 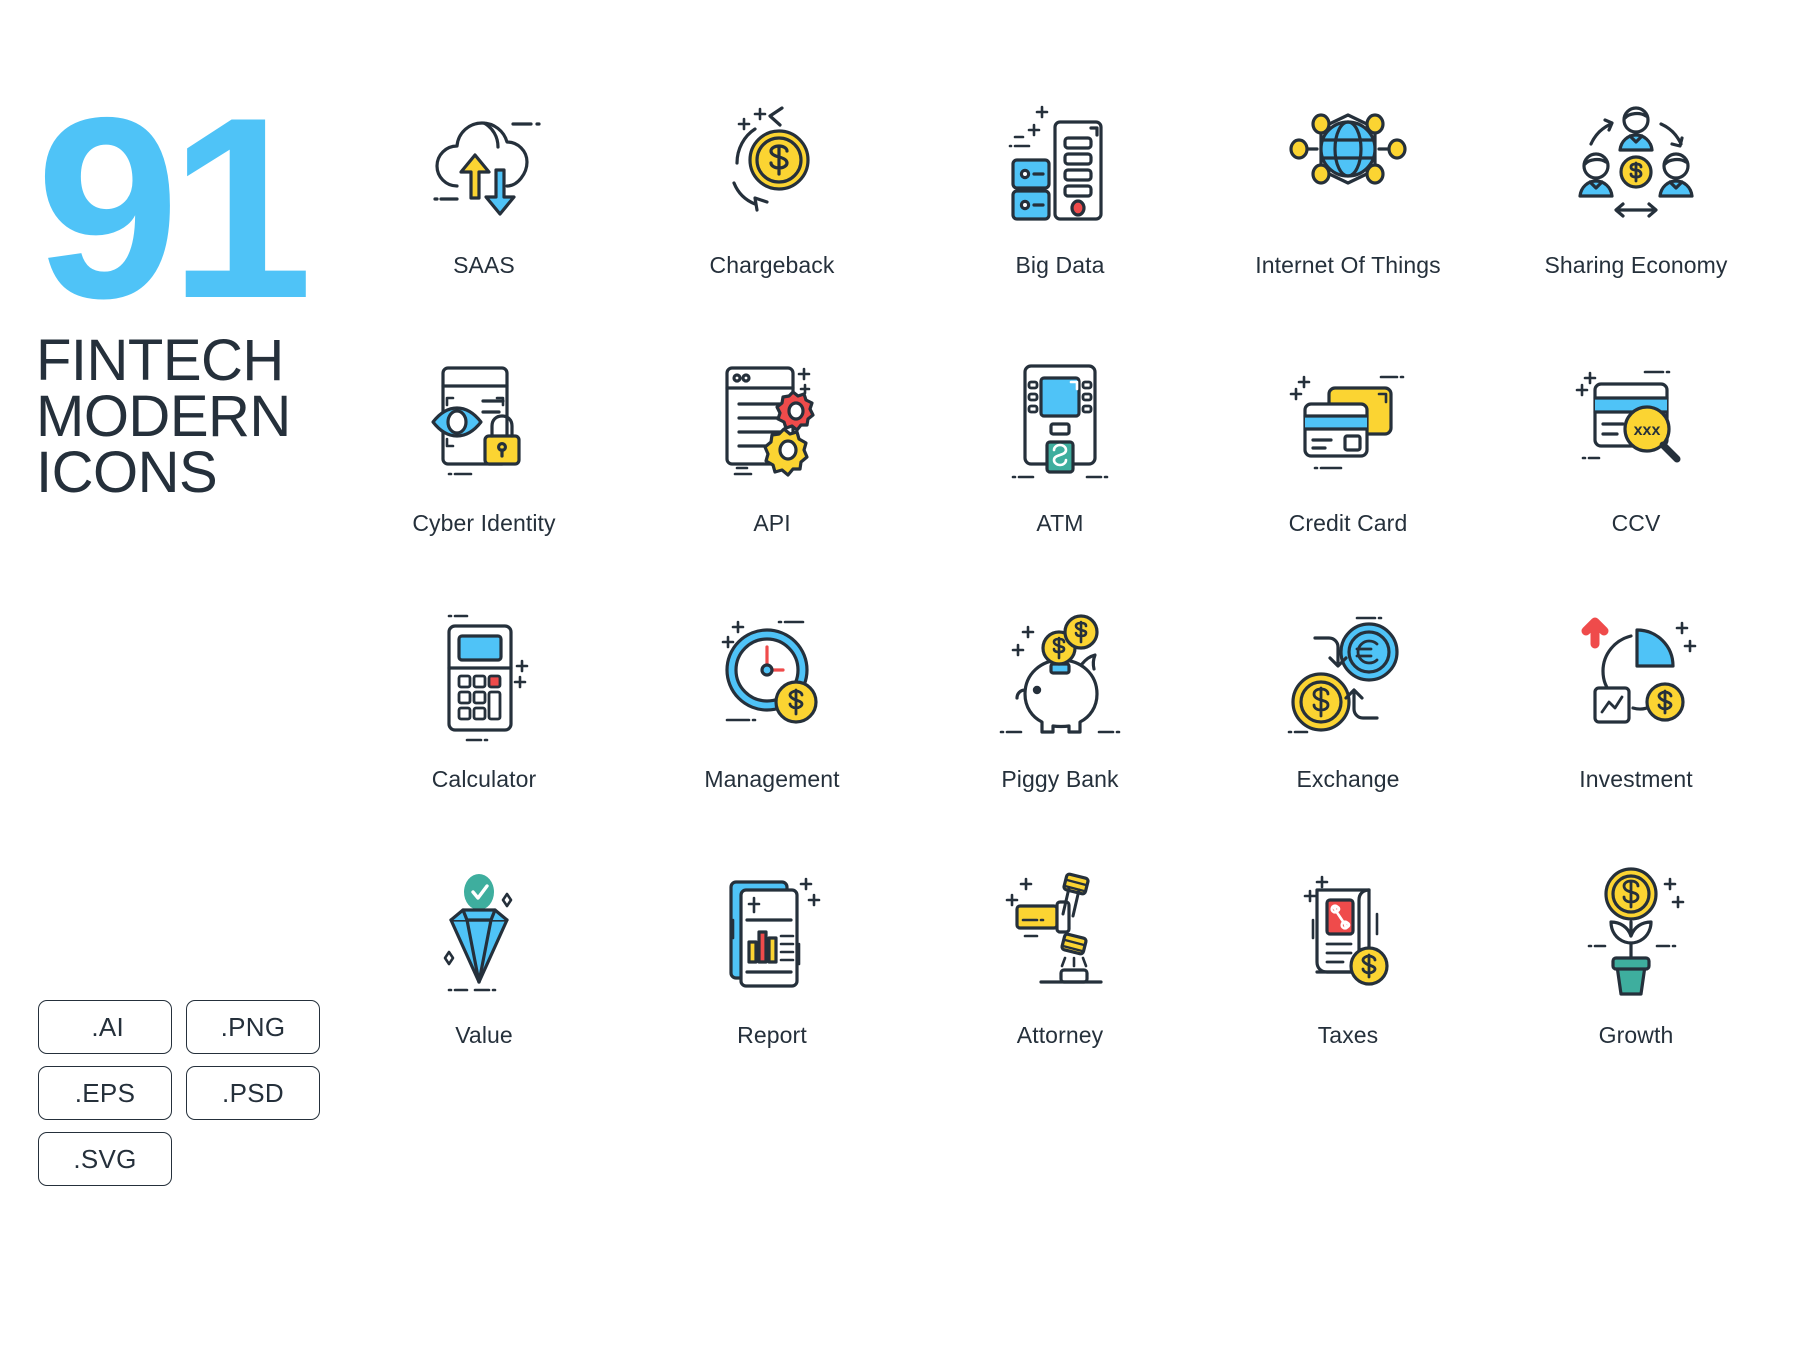 What do you see at coordinates (484, 421) in the screenshot?
I see `eye-scan-lock-icon` at bounding box center [484, 421].